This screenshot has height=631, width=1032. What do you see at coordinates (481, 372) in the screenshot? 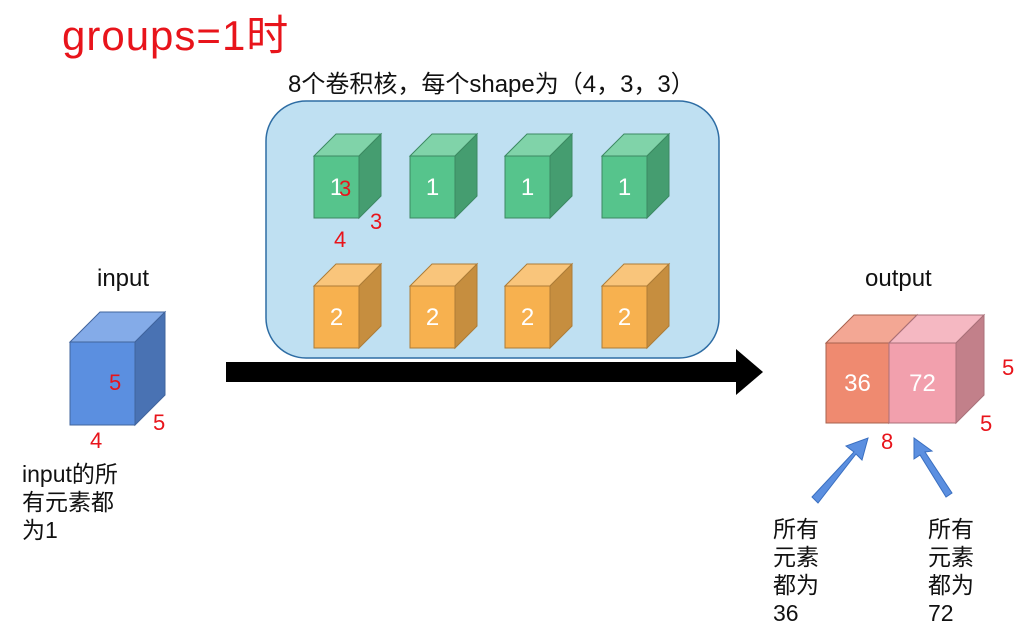
I see `main-arrow-shaft` at bounding box center [481, 372].